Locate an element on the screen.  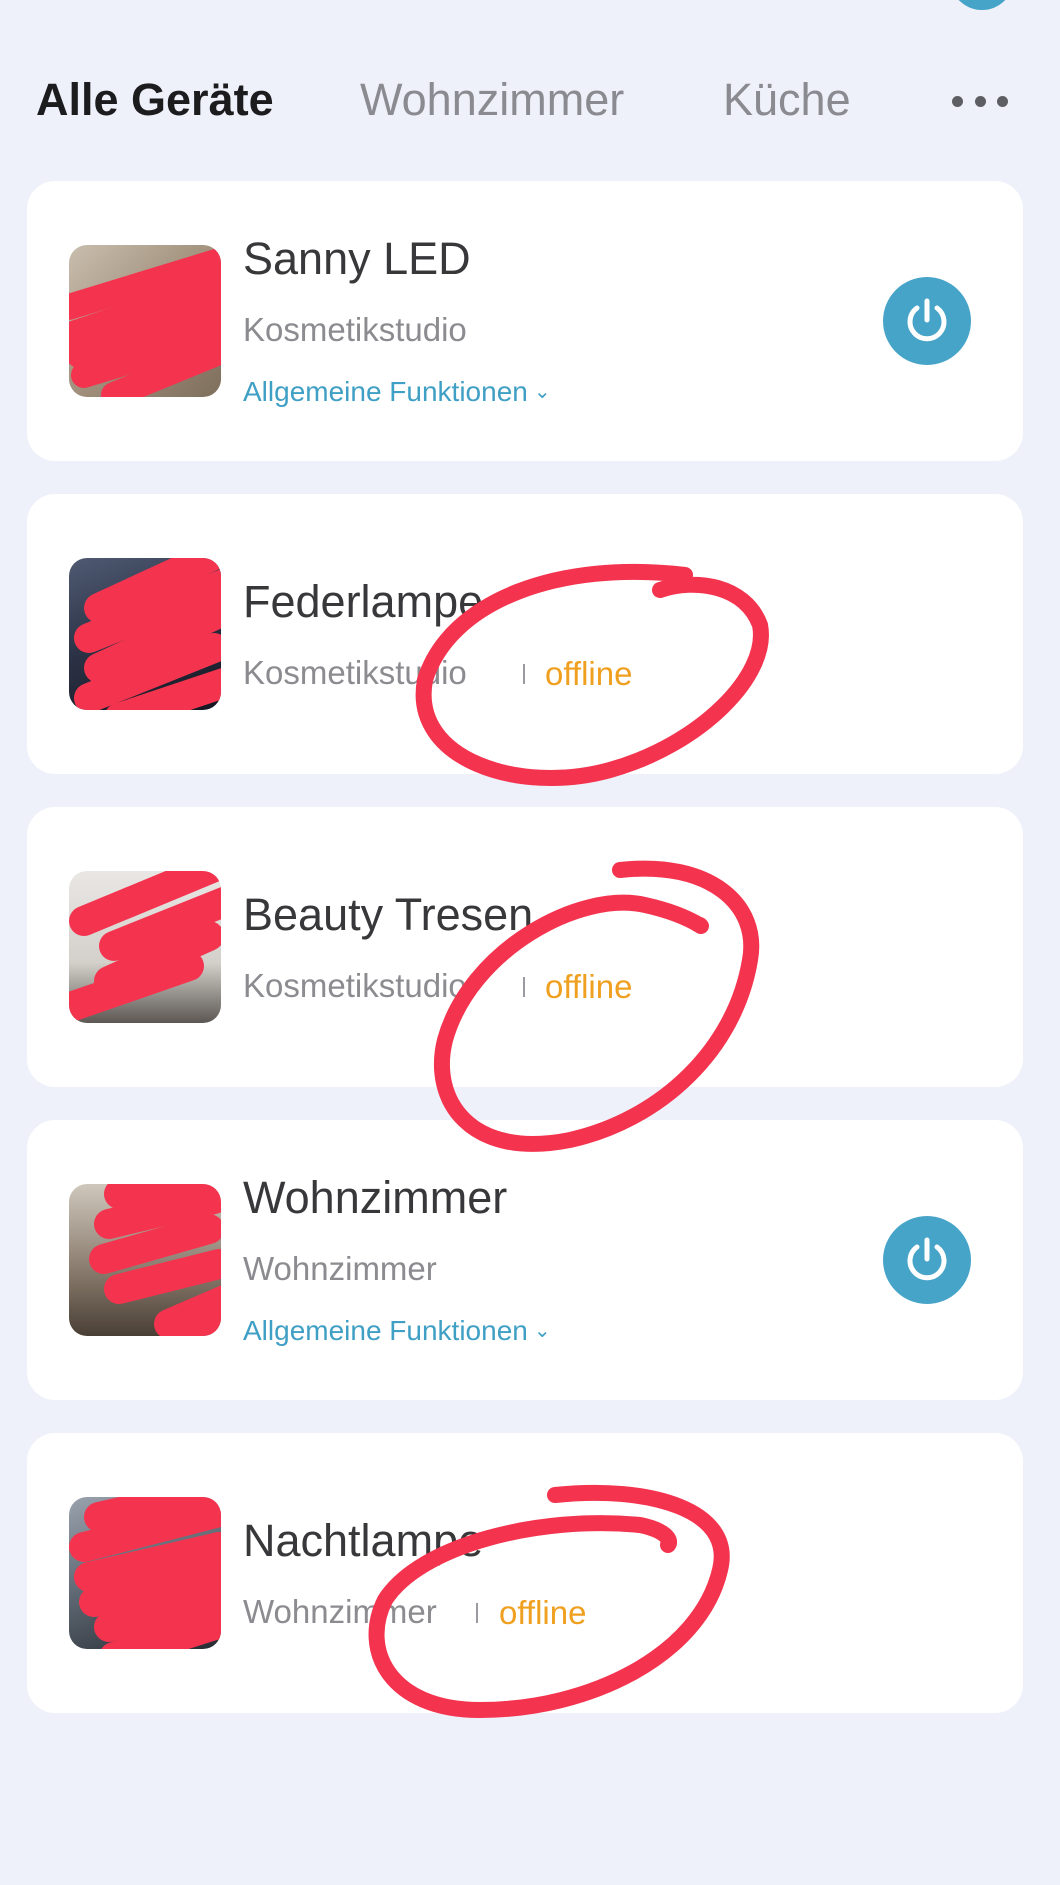
device-name: Nachtlampe is located at coordinates (363, 1540).